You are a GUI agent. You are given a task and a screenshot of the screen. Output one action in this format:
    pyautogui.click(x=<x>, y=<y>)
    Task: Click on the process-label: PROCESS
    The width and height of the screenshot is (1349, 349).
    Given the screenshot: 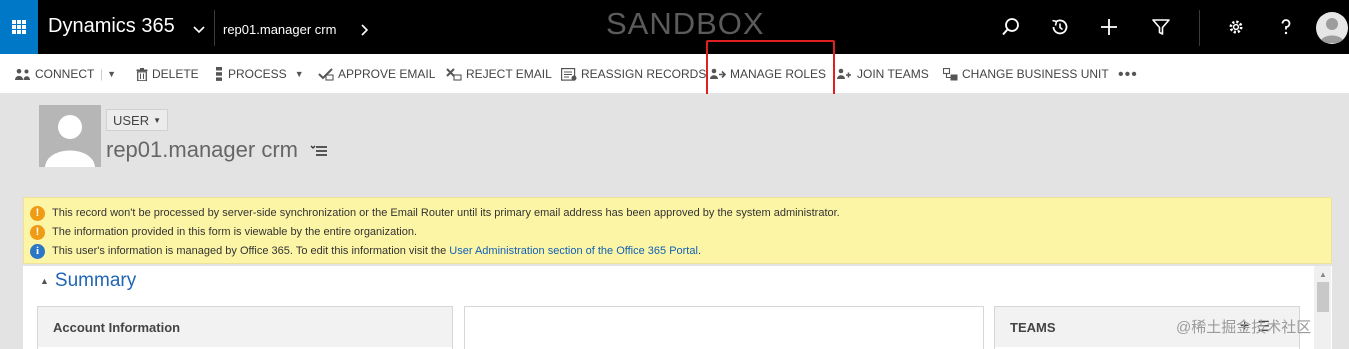 What is the action you would take?
    pyautogui.click(x=257, y=74)
    